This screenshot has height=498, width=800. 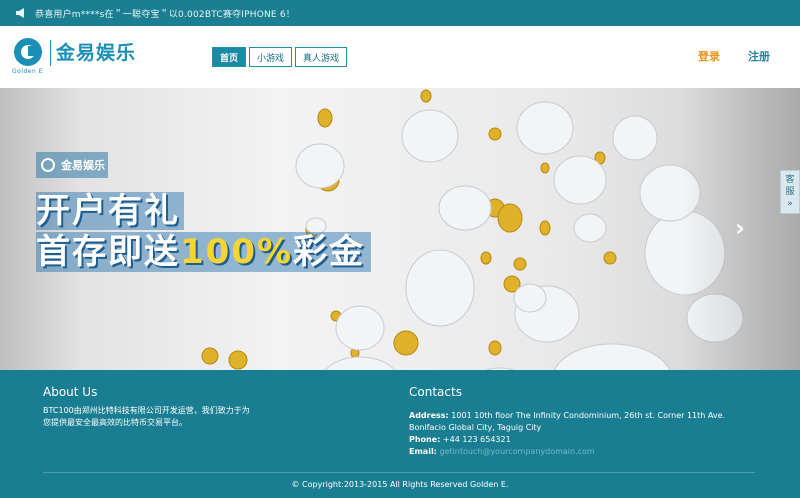 I want to click on contacts-title: Contacts, so click(x=435, y=392).